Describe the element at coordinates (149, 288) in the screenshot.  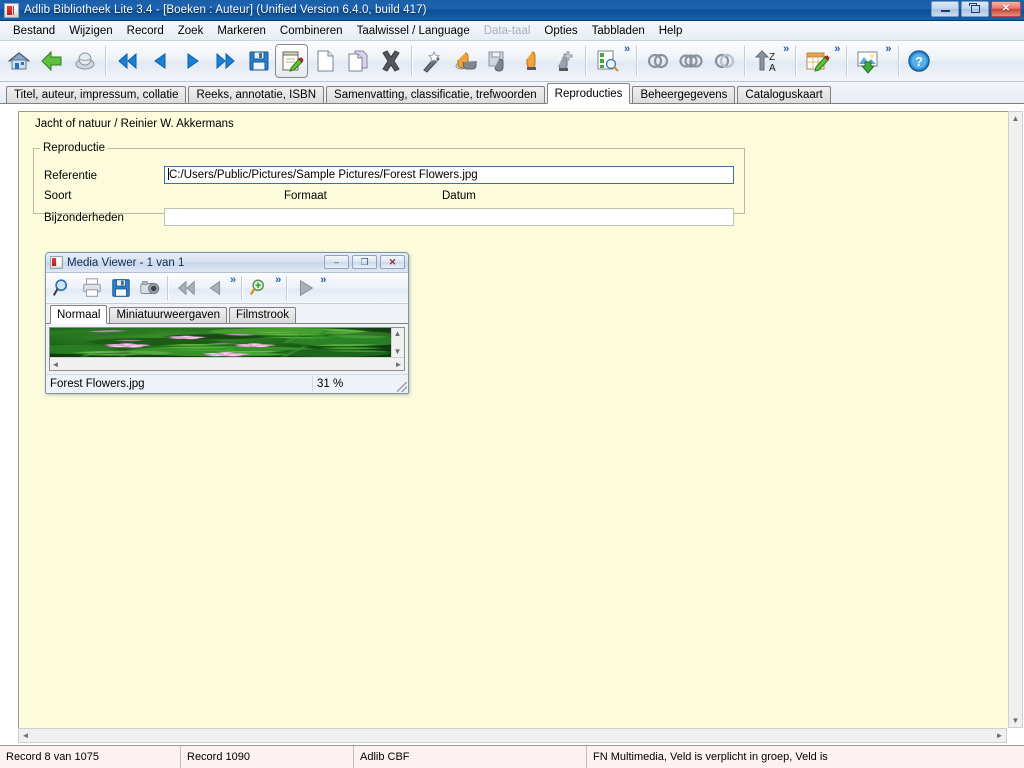
I see `capture-button` at that location.